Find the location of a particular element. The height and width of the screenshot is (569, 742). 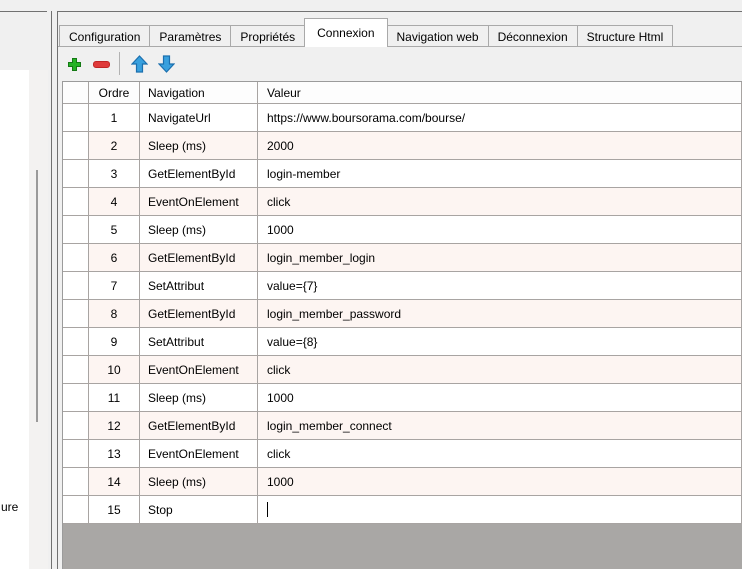

tab-parametres: Paramètres is located at coordinates (190, 36).